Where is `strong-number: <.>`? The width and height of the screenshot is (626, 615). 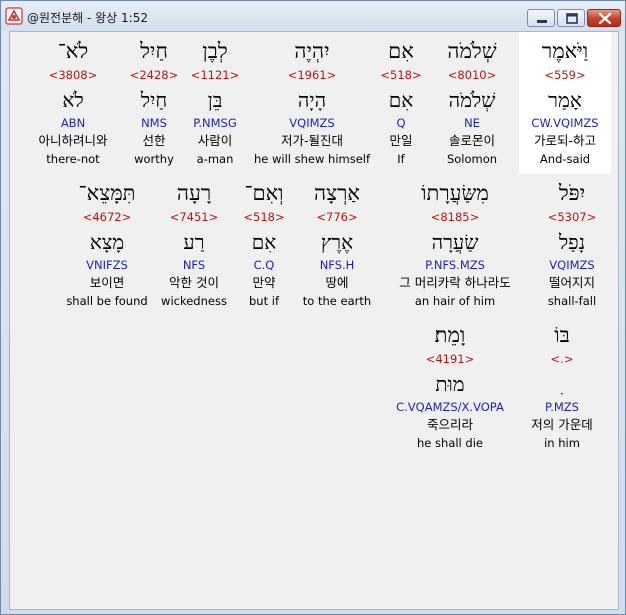
strong-number: <.> is located at coordinates (562, 359).